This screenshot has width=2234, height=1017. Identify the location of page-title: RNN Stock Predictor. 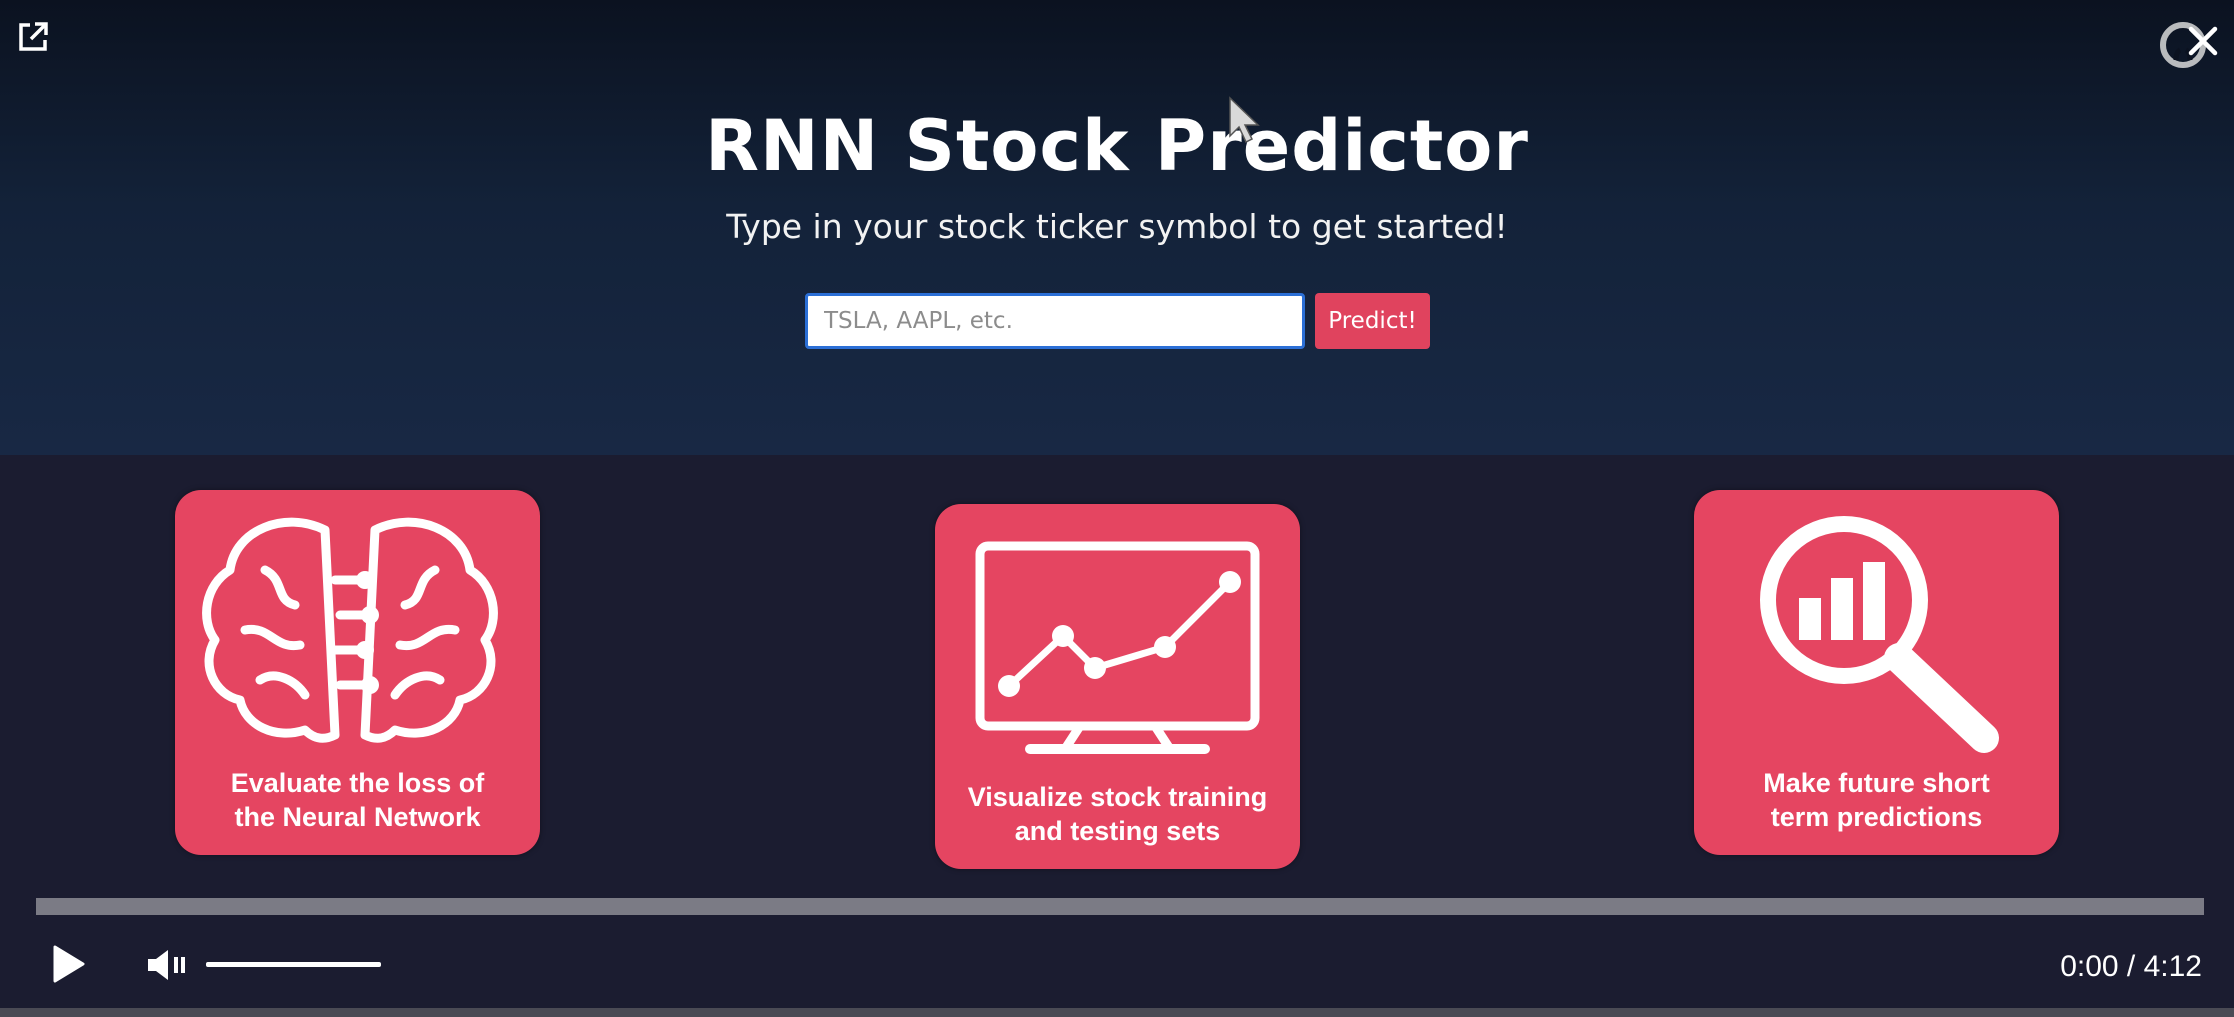
(1117, 146).